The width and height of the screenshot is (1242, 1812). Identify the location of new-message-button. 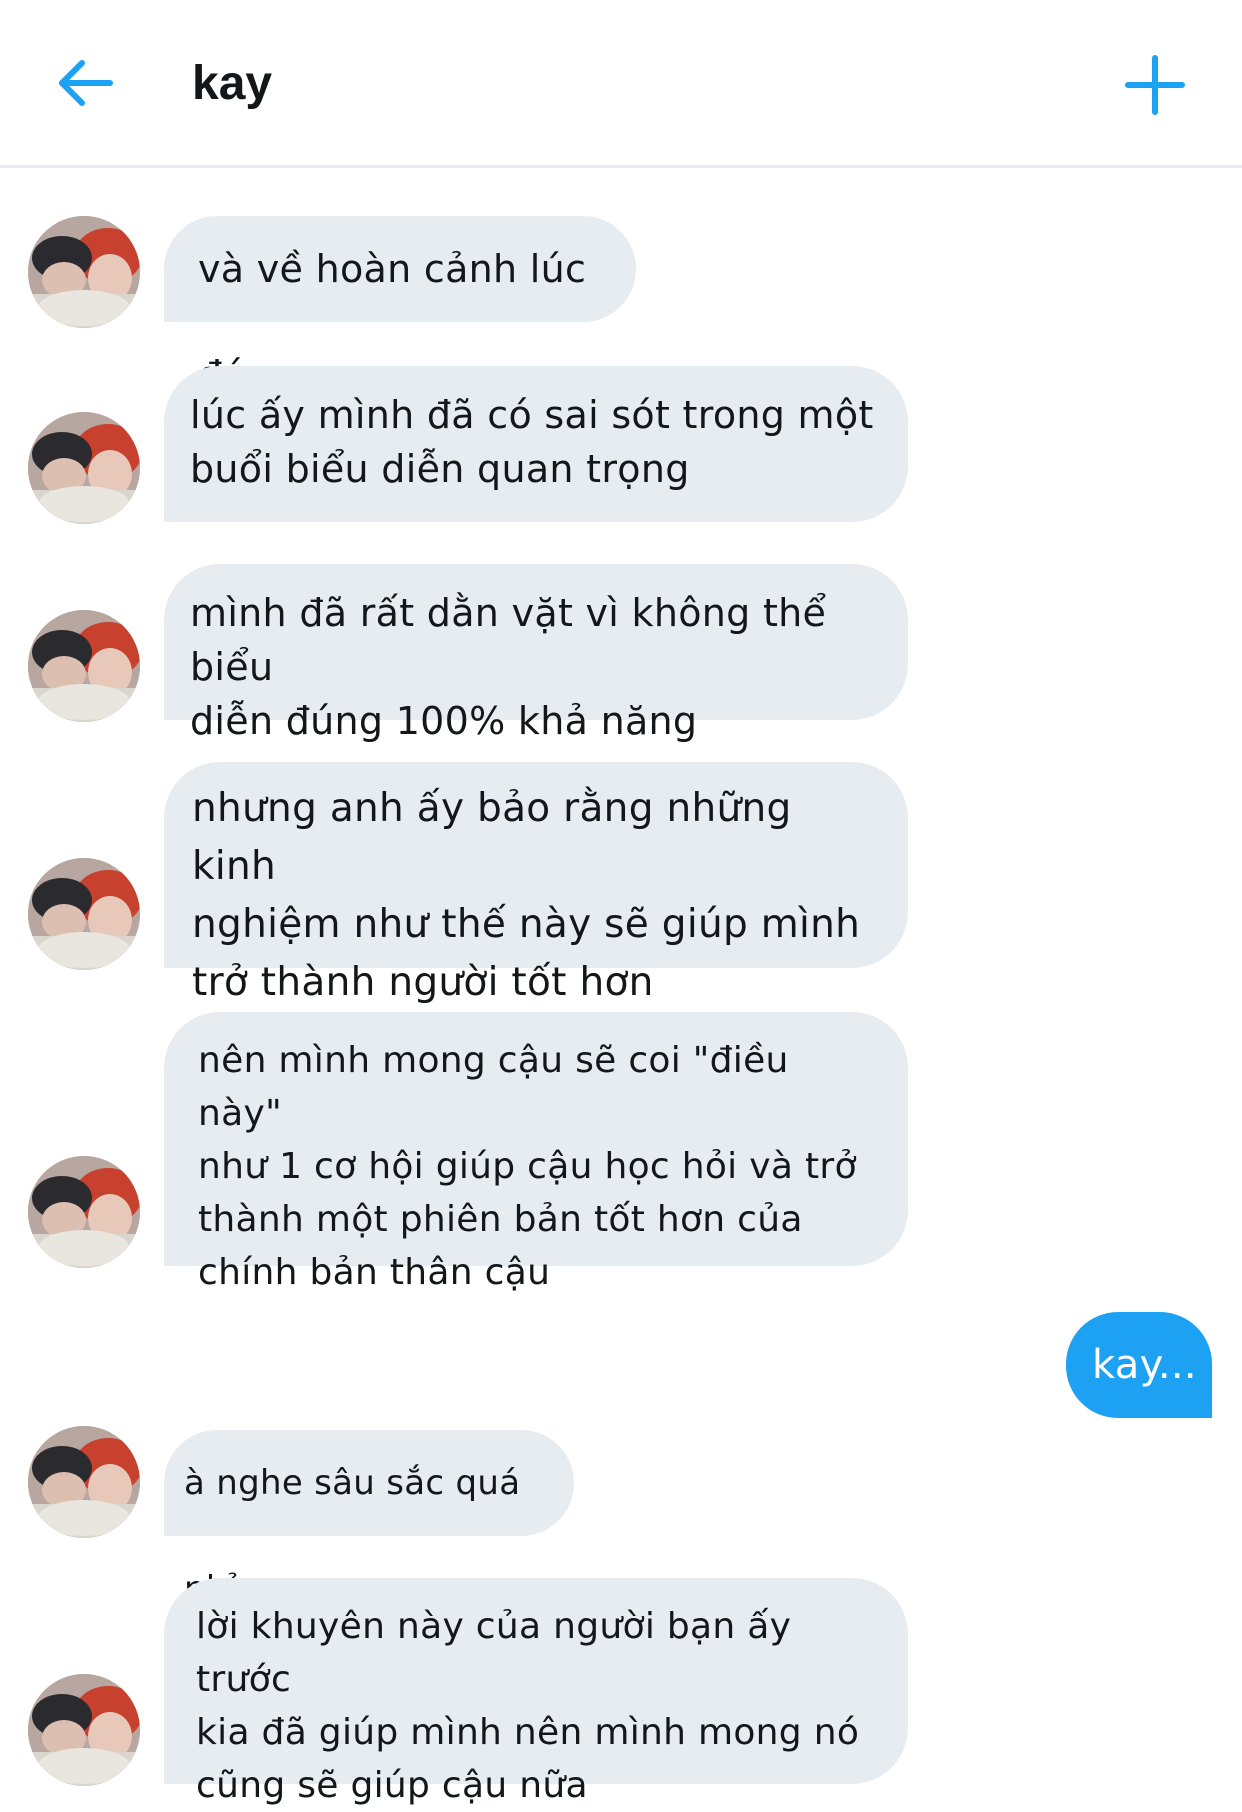
(1155, 85).